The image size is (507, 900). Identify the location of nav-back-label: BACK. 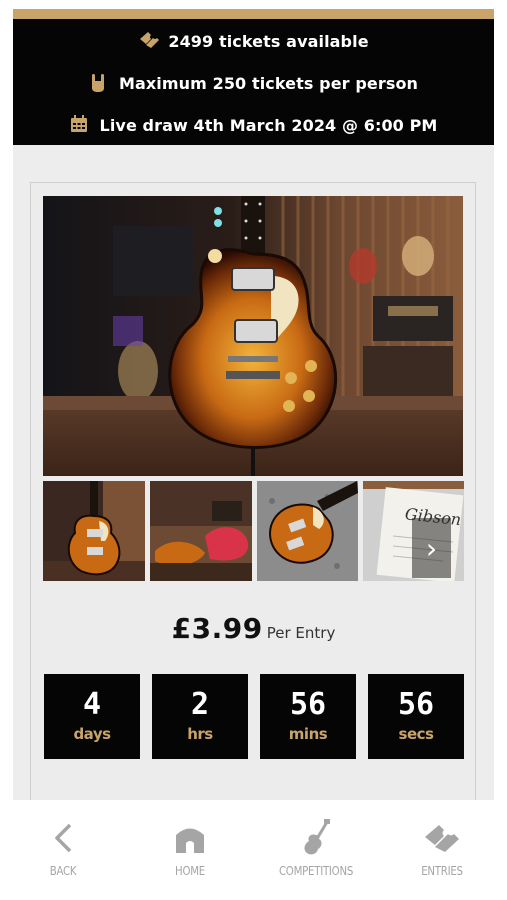
(63, 871).